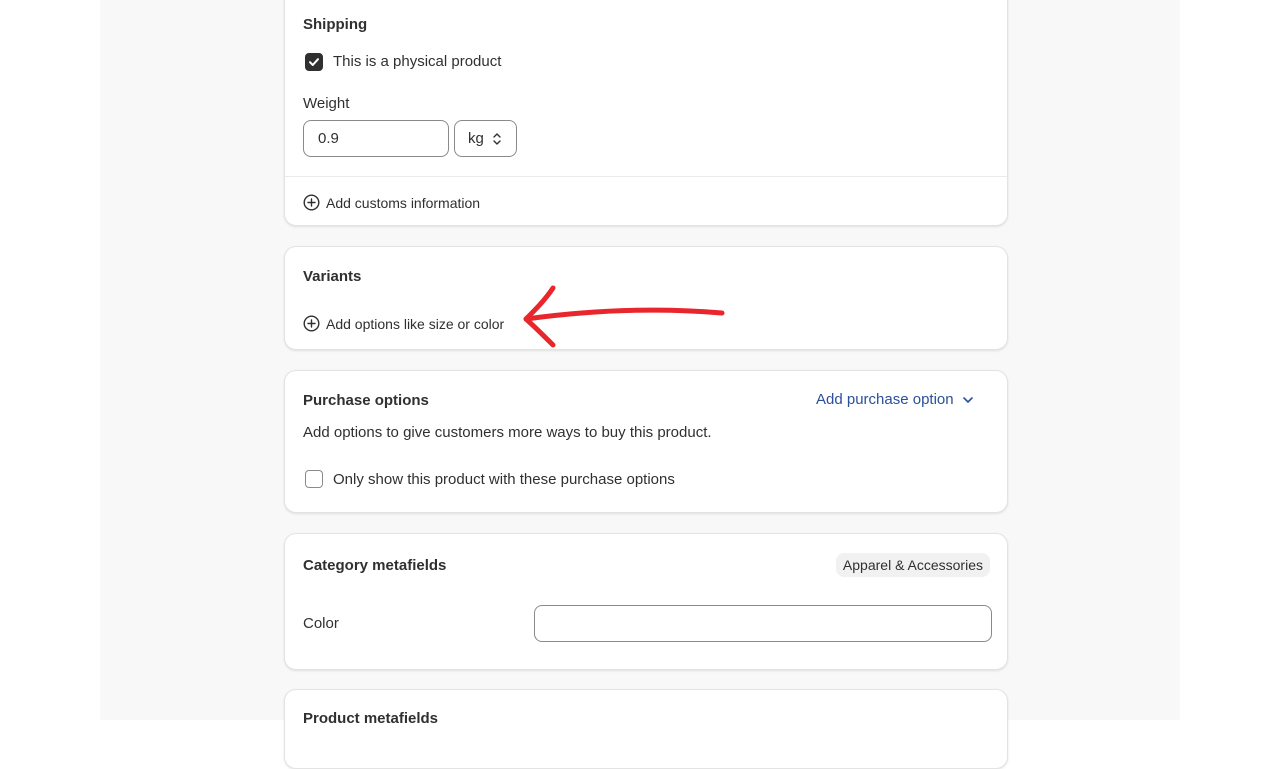  I want to click on add-purchase-option-button: Add purchase option, so click(895, 399).